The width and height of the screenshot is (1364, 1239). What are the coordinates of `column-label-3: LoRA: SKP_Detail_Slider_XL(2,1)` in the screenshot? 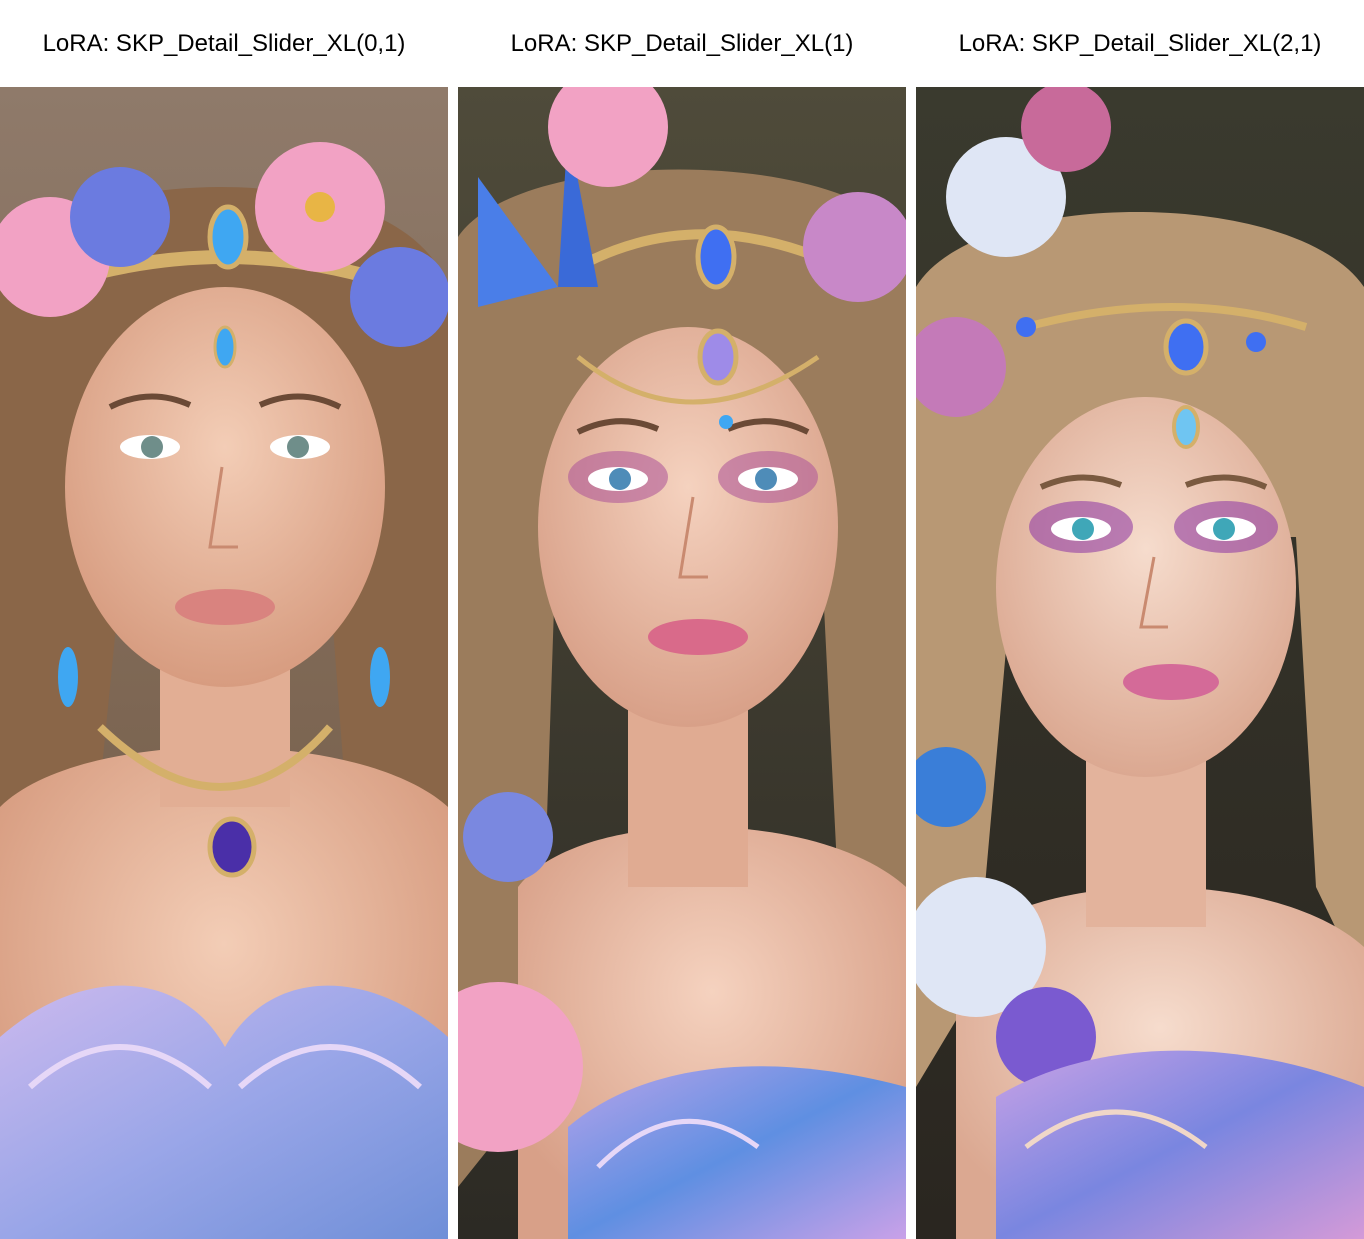 It's located at (1140, 43).